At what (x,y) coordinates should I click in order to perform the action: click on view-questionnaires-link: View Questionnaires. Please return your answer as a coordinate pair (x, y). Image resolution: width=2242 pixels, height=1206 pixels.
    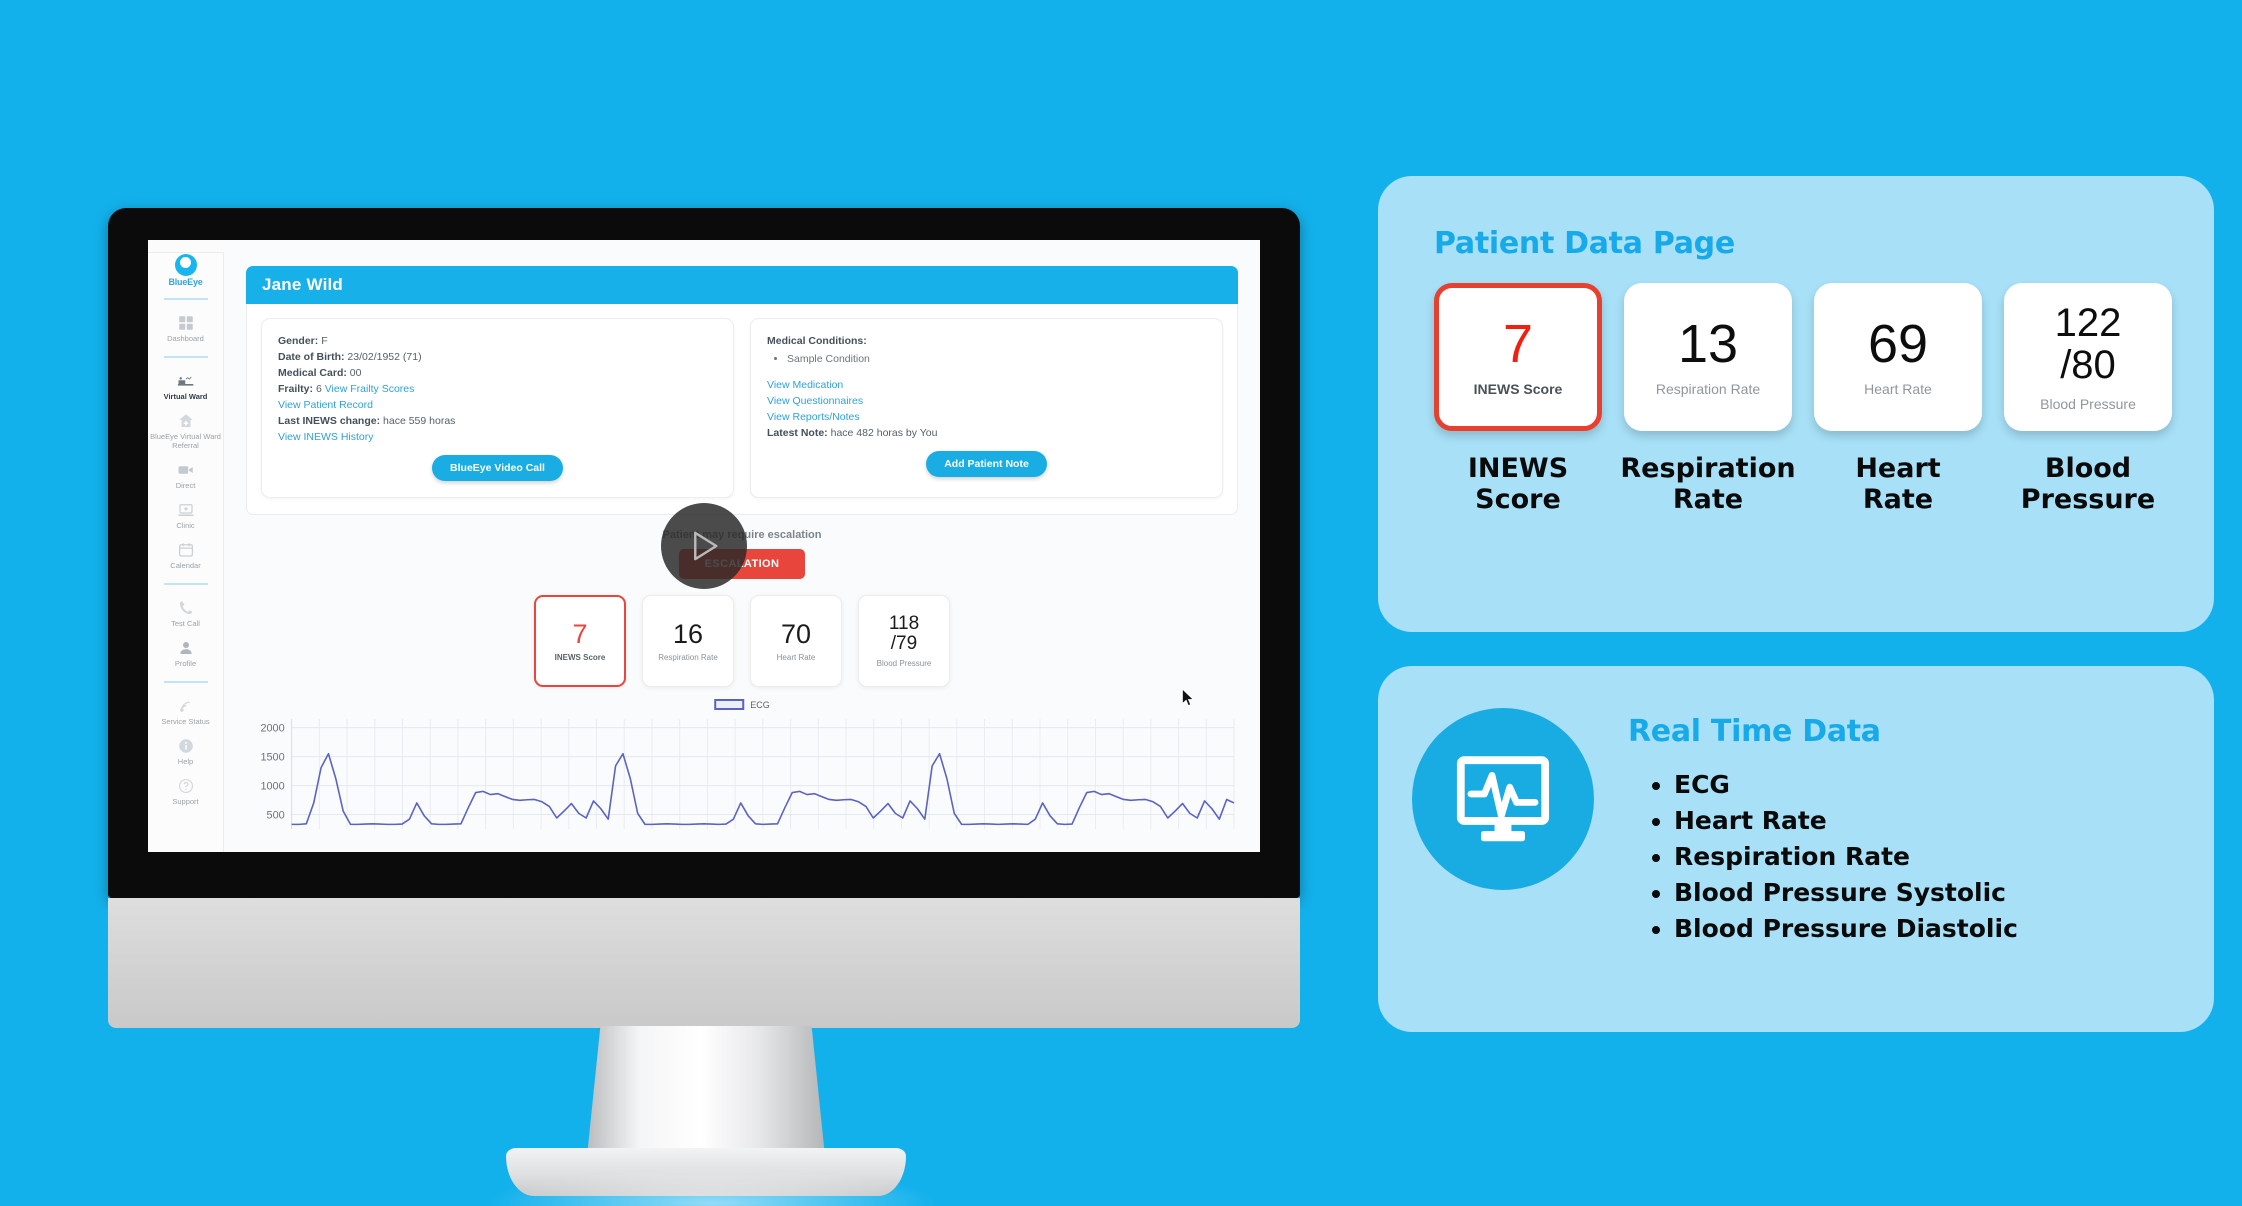
    Looking at the image, I should click on (986, 401).